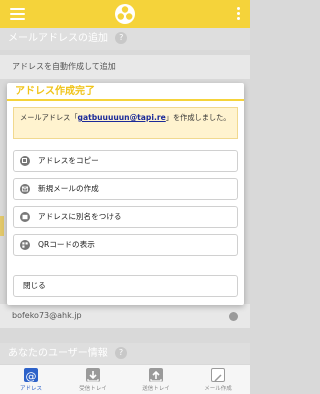  I want to click on created-email: gatbuuuuun@tapi.re, so click(122, 117).